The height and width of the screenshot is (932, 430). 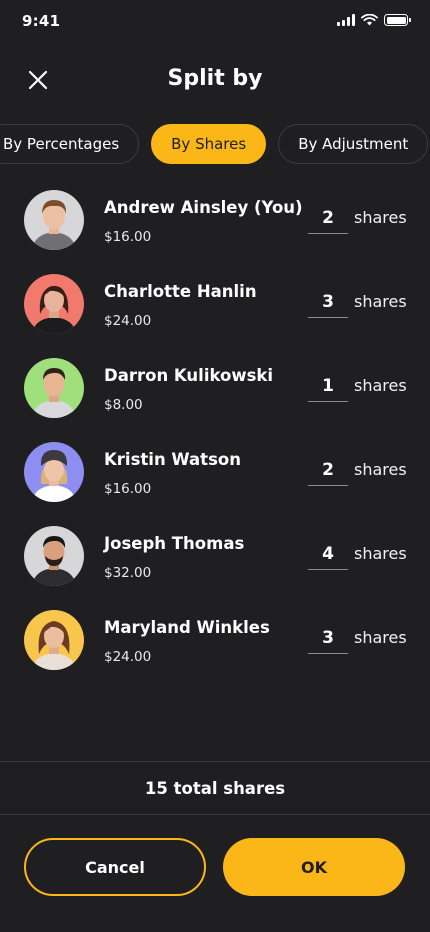 What do you see at coordinates (187, 627) in the screenshot?
I see `person-name: Maryland Winkles` at bounding box center [187, 627].